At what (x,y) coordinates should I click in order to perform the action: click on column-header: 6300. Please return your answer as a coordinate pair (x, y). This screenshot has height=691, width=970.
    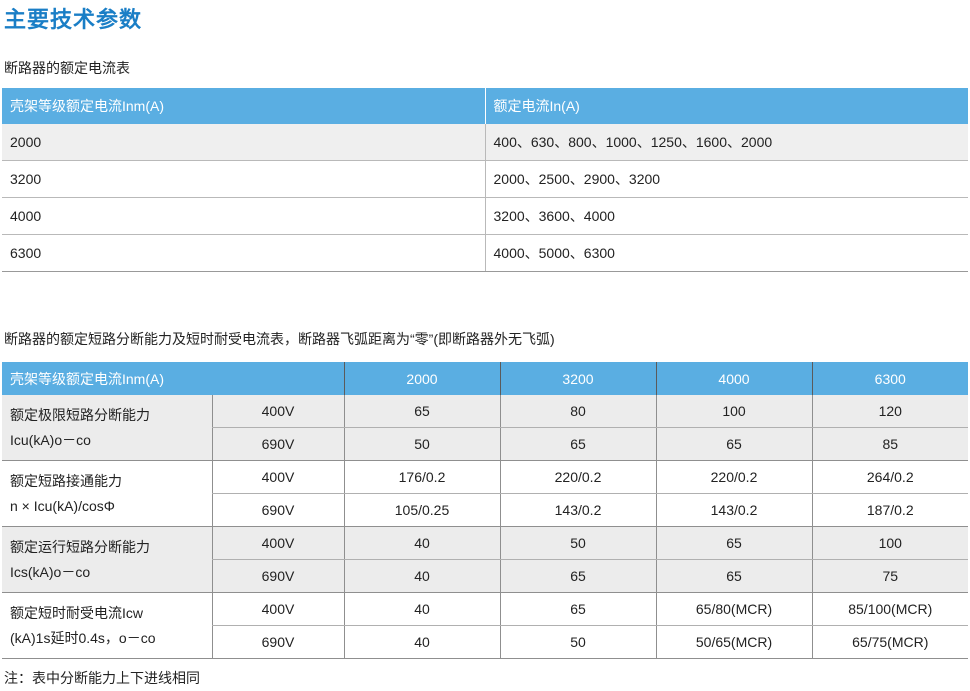
    Looking at the image, I should click on (890, 378).